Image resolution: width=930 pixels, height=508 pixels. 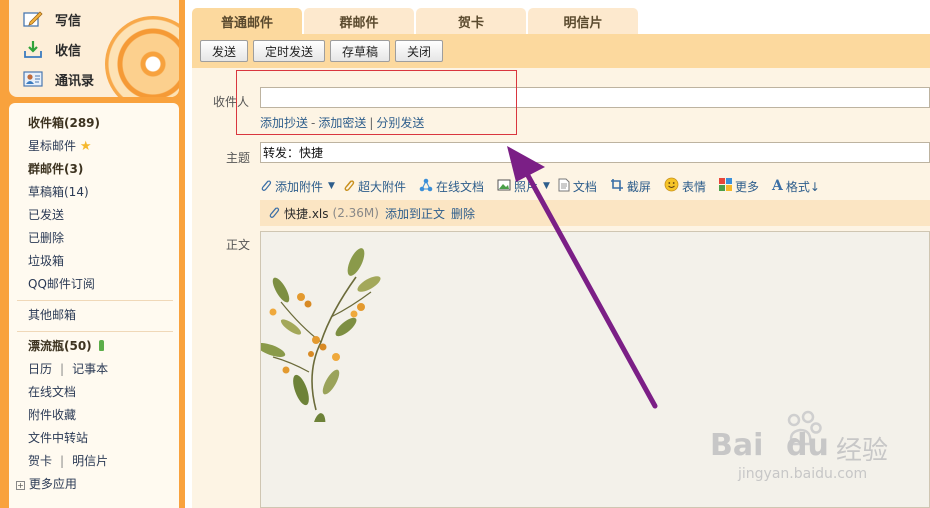 I want to click on large-attachment-button: 超大附件, so click(x=374, y=186).